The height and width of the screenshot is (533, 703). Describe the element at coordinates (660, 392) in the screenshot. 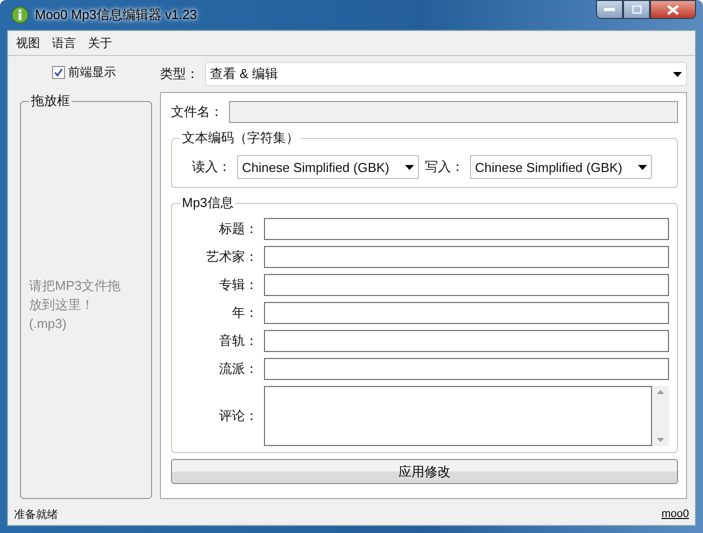

I see `scroll-up-icon` at that location.